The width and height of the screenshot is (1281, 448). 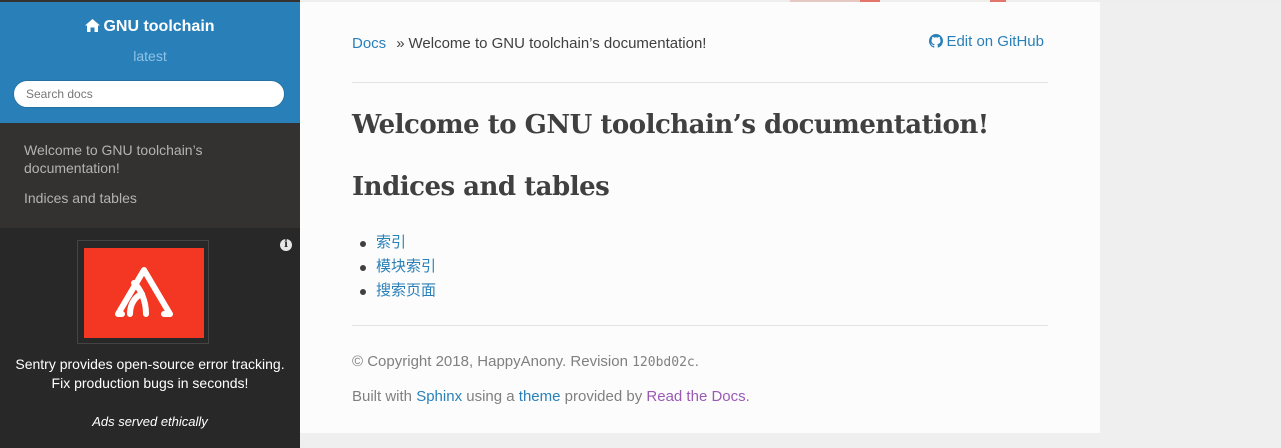 What do you see at coordinates (695, 396) in the screenshot?
I see `read-the-docs-link: Read the Docs` at bounding box center [695, 396].